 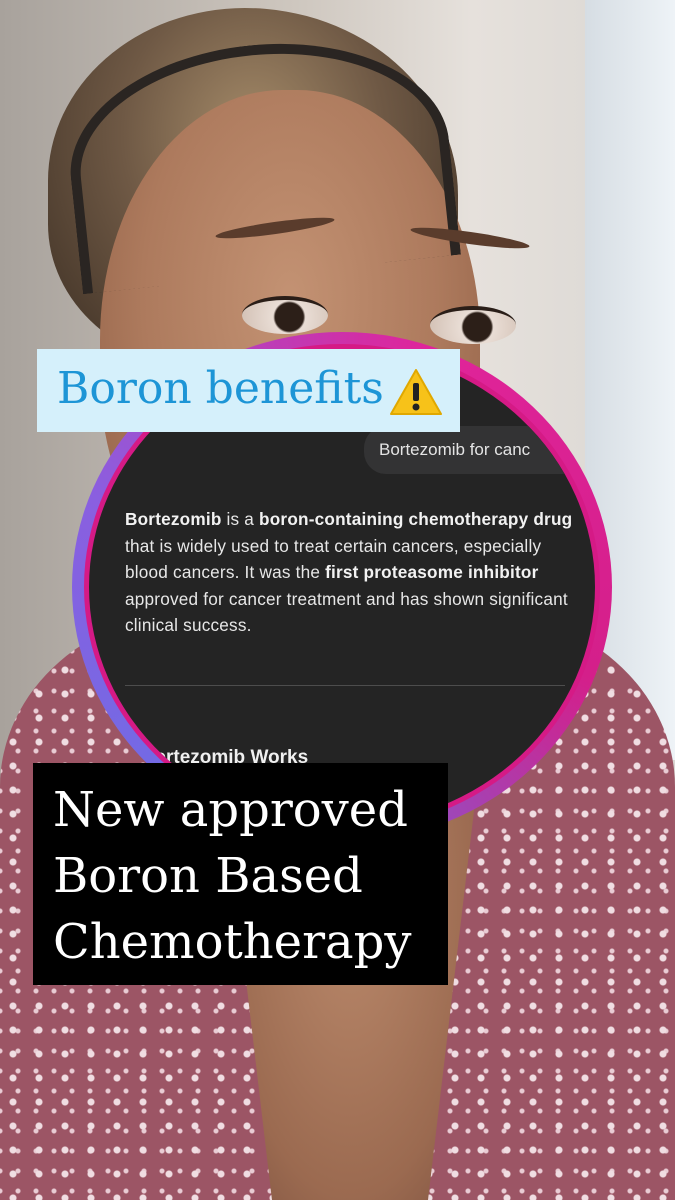 I want to click on caption-line-1: New approved, so click(x=230, y=810).